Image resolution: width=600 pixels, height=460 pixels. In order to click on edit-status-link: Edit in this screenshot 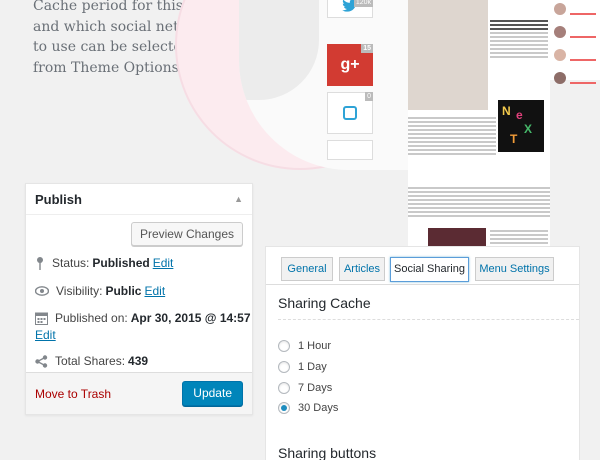, I will do `click(163, 263)`.